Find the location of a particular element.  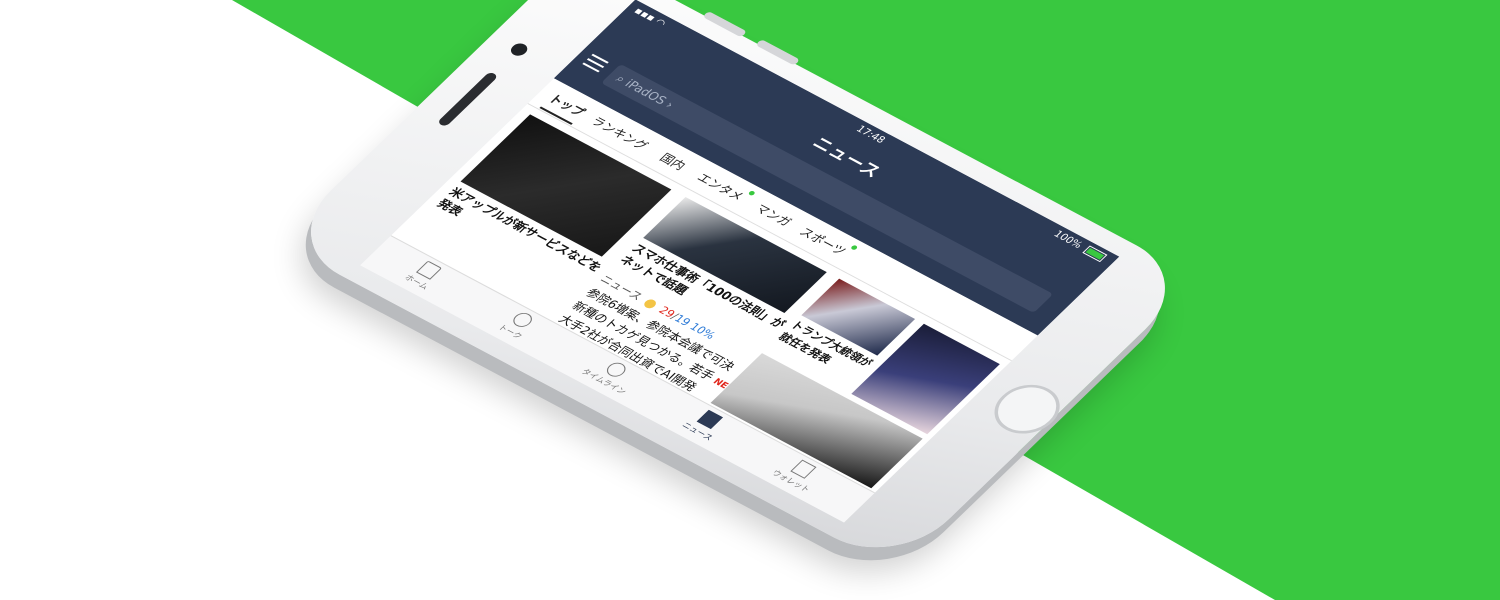

wallet-icon is located at coordinates (803, 469).